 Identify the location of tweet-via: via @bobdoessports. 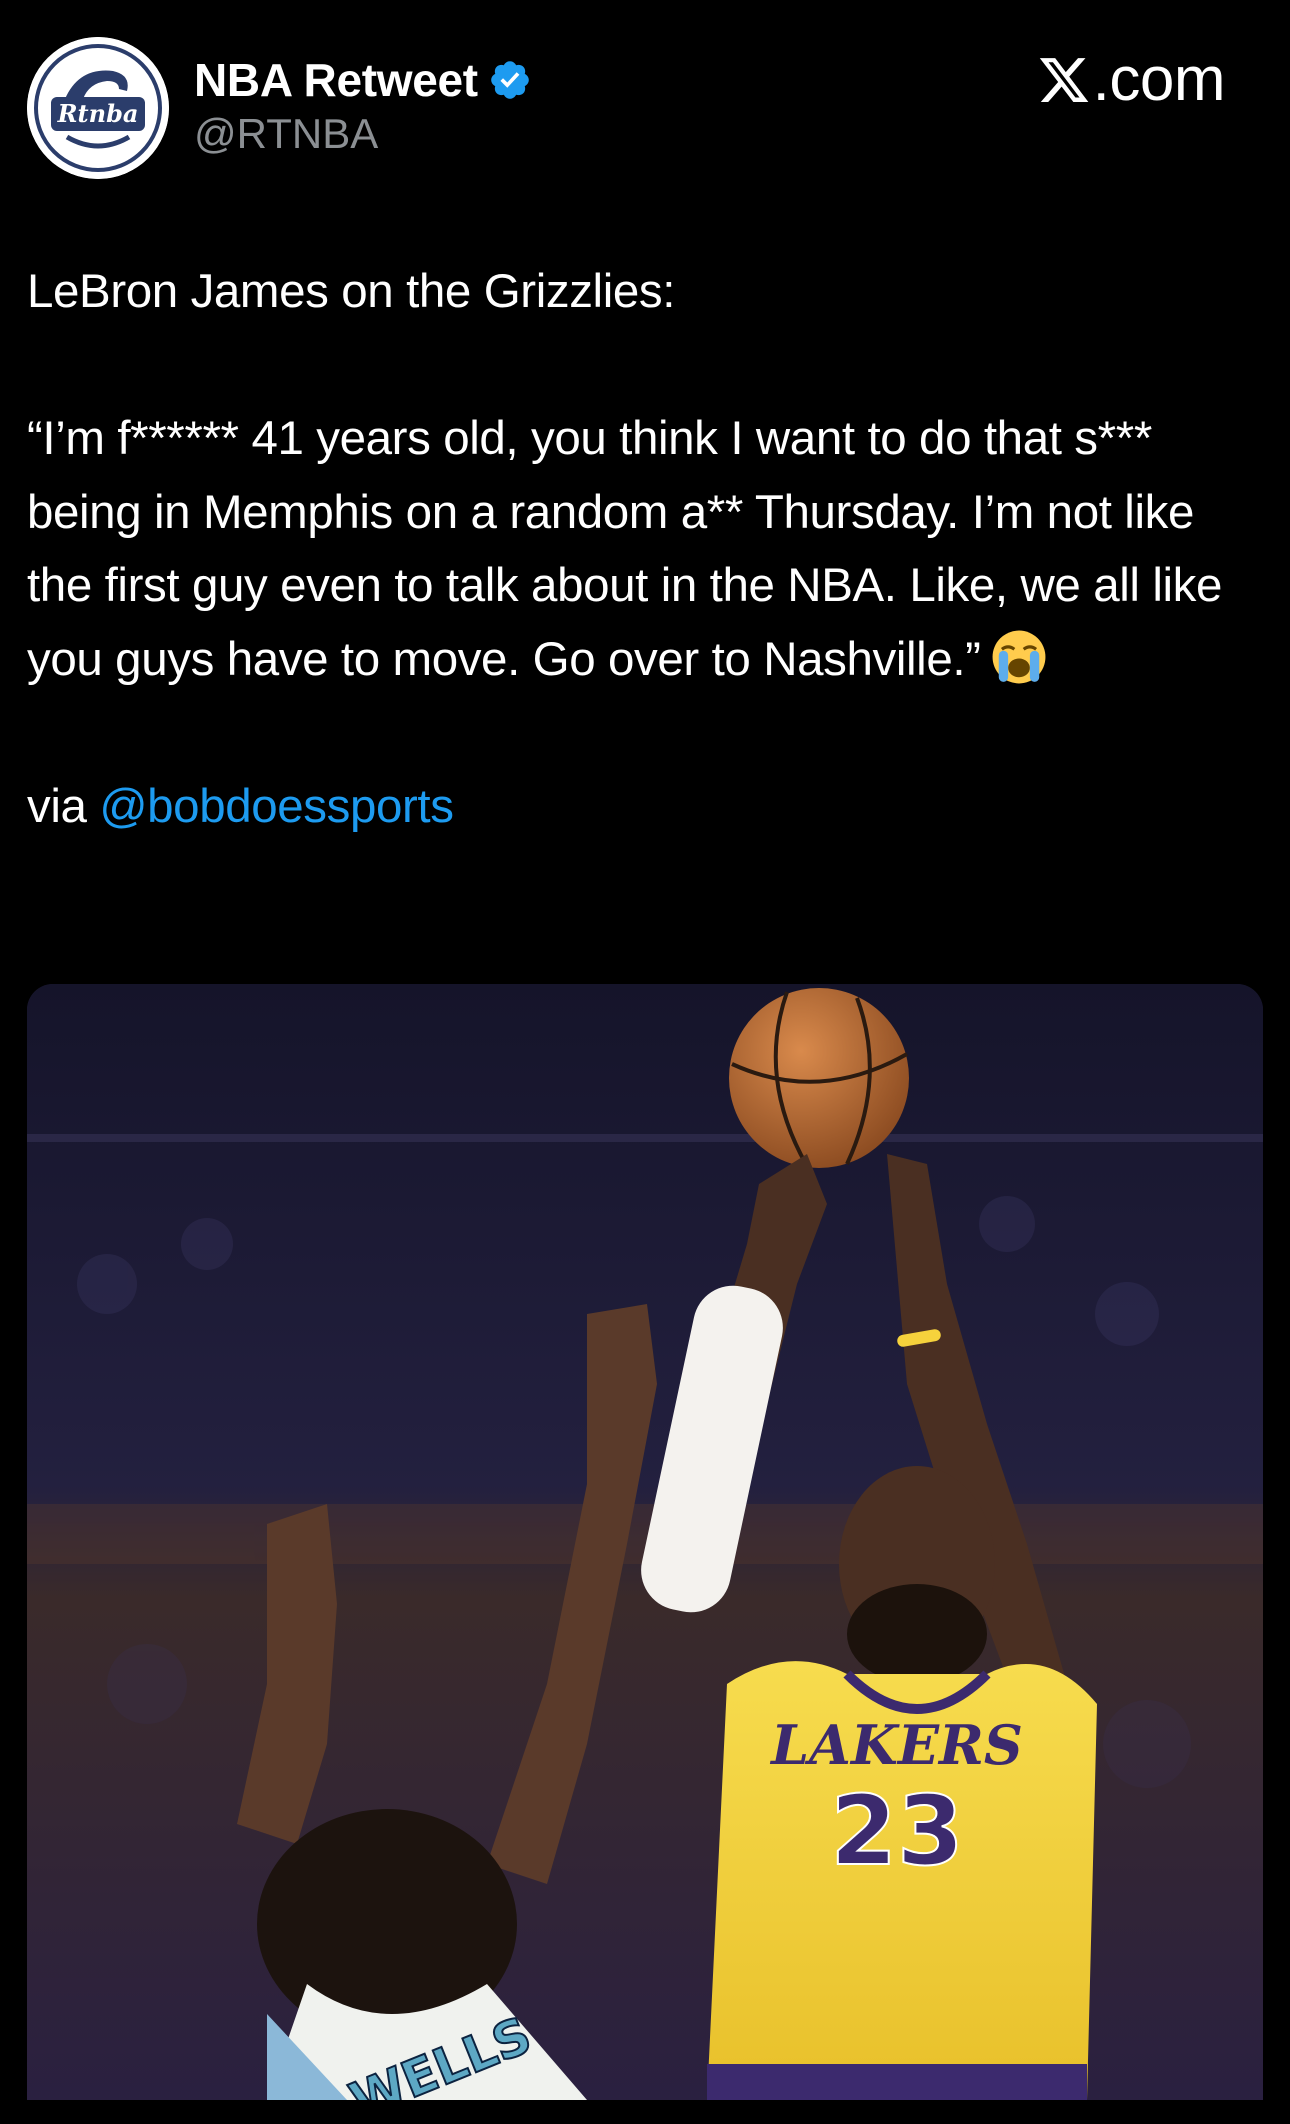
(647, 807).